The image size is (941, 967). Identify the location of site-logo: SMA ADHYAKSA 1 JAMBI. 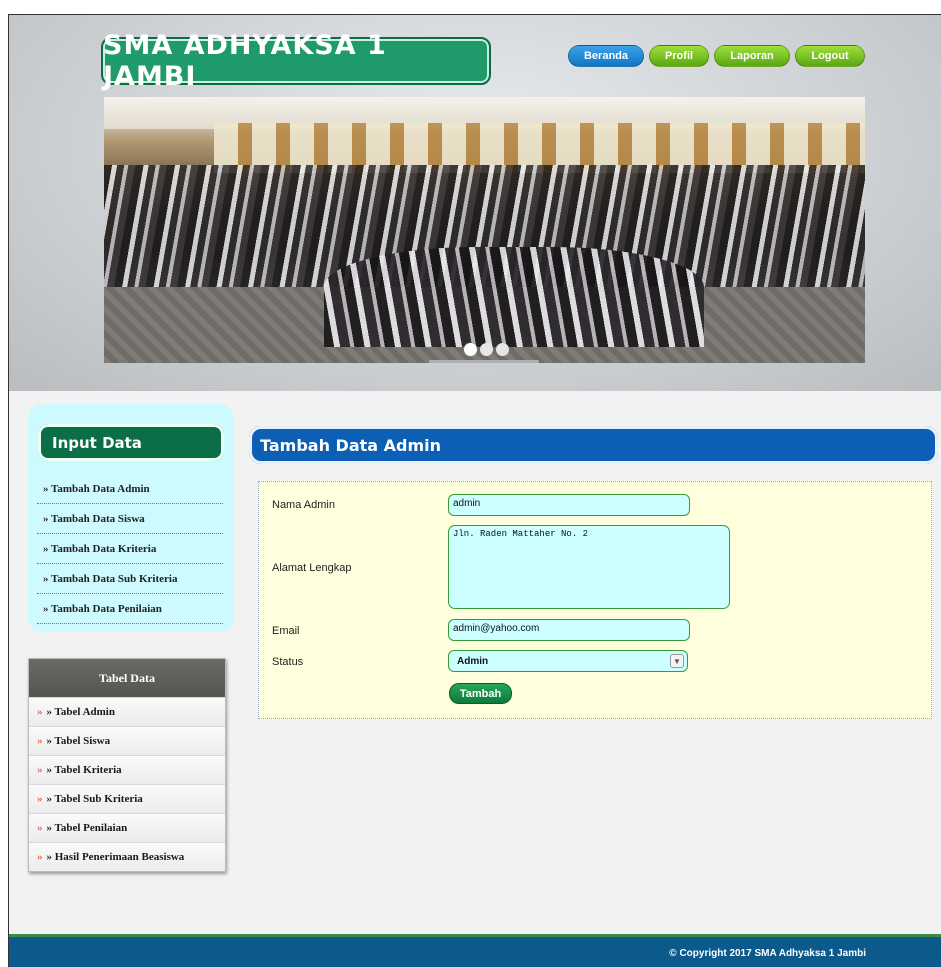
(296, 61).